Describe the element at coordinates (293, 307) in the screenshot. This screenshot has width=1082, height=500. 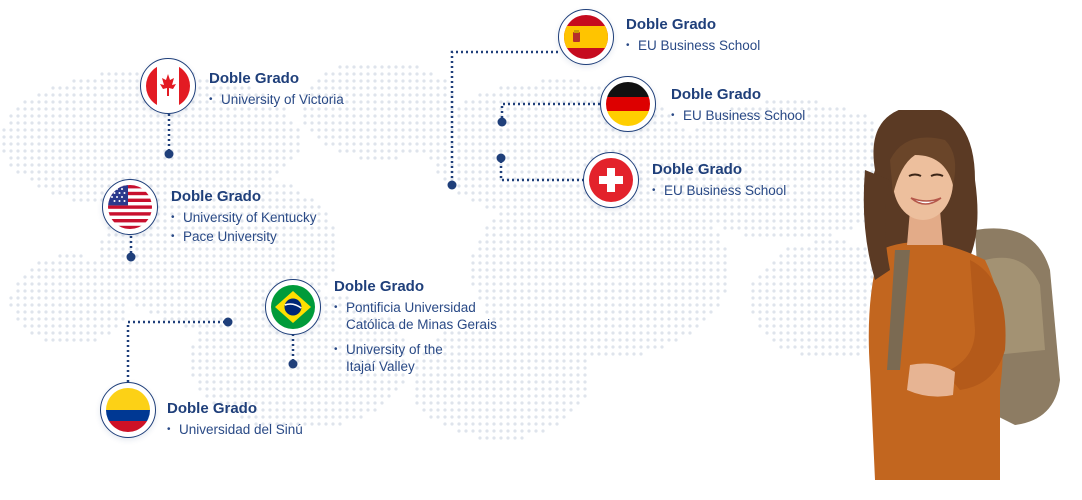
I see `brazil-flag-icon` at that location.